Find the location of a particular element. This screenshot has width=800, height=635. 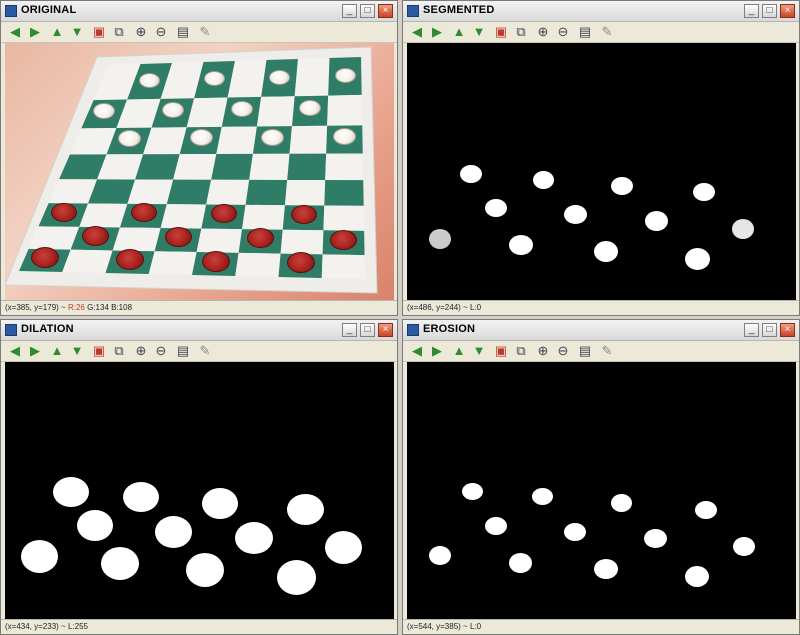

status-coords: (x=434, y=233) ~ is located at coordinates (35, 626).